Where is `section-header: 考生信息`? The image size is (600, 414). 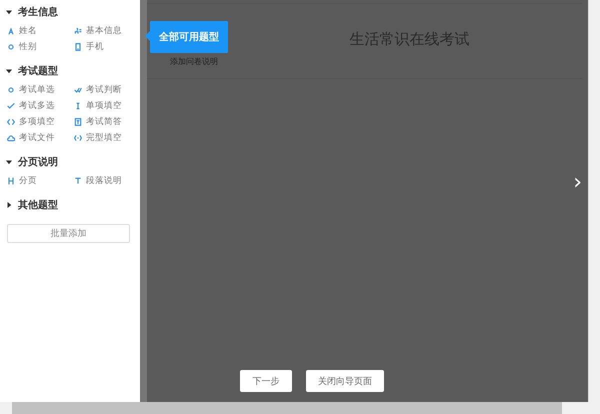
section-header: 考生信息 is located at coordinates (69, 12).